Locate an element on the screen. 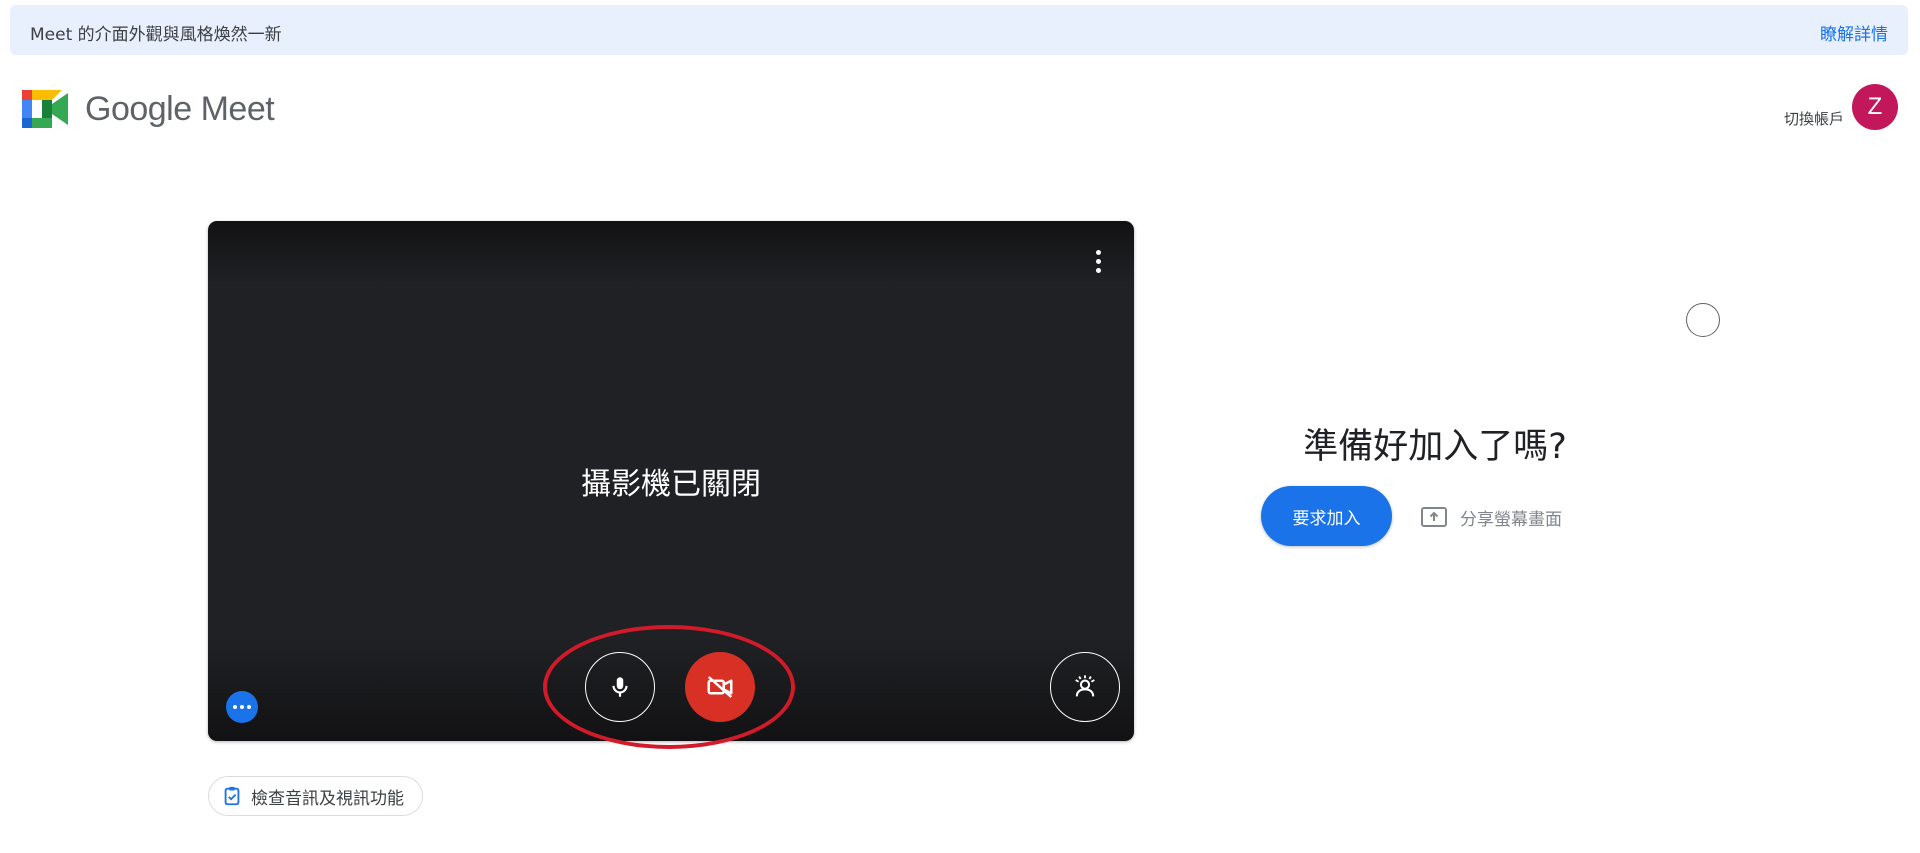 This screenshot has height=853, width=1920. more-horiz-icon is located at coordinates (235, 707).